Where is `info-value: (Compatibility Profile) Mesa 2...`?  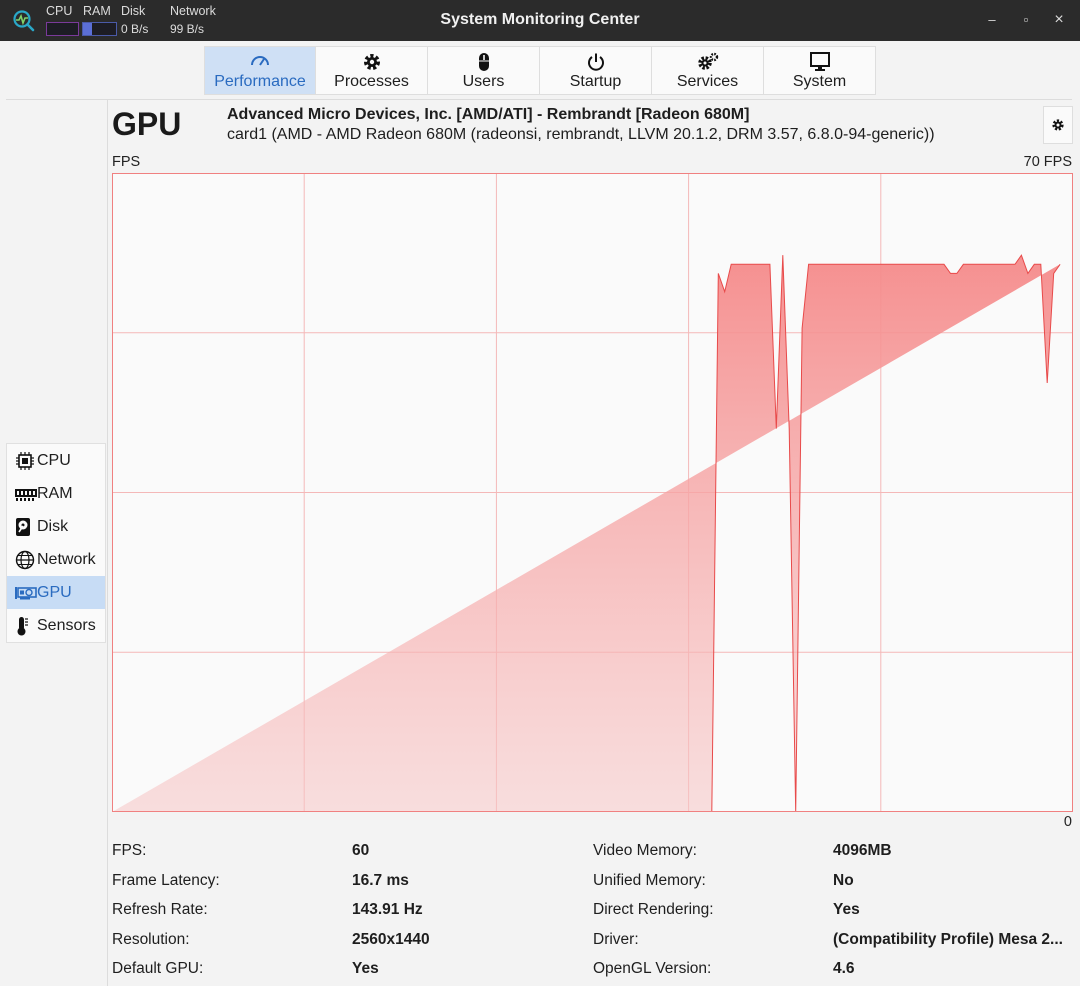 info-value: (Compatibility Profile) Mesa 2... is located at coordinates (948, 939).